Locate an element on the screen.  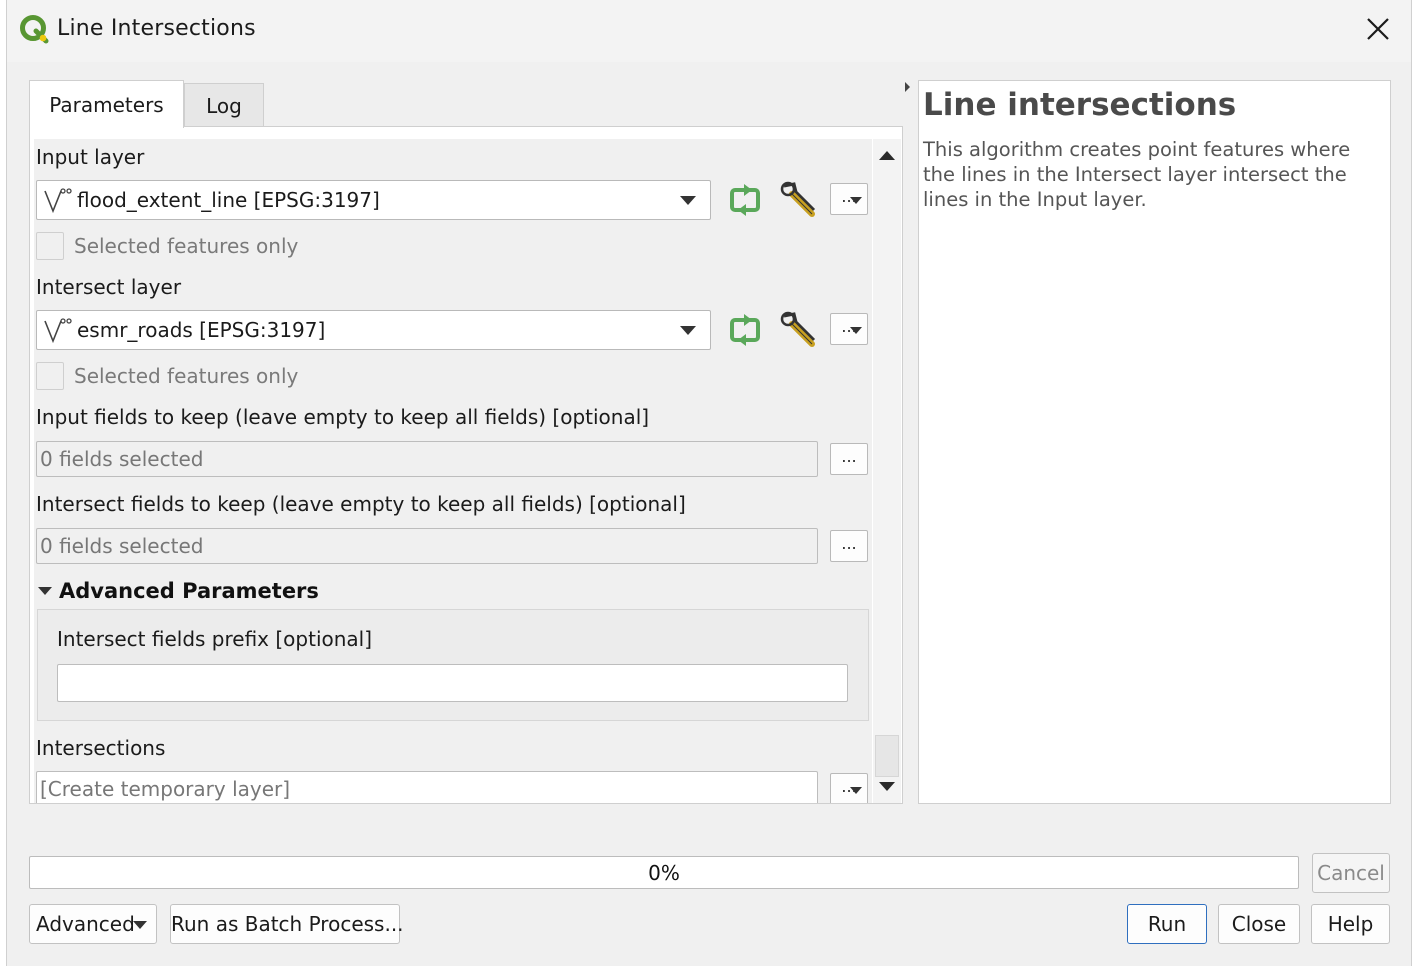
input-fields-field: 0 fields selected is located at coordinates (427, 459).